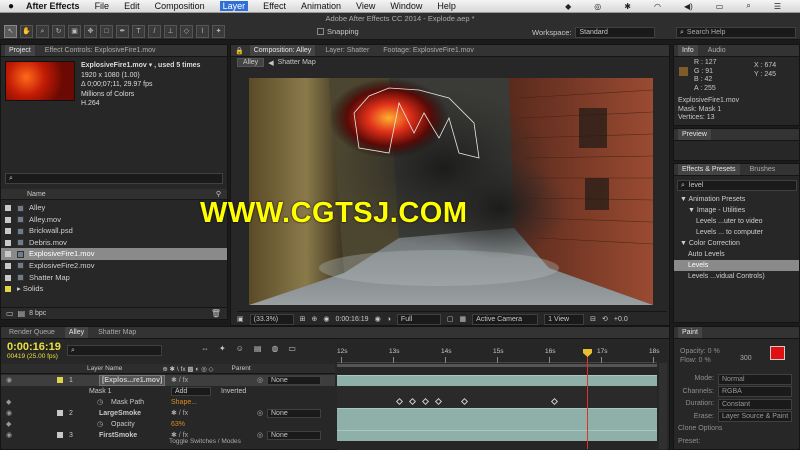  What do you see at coordinates (338, 31) in the screenshot?
I see `snapping-toggle: Snapping` at bounding box center [338, 31].